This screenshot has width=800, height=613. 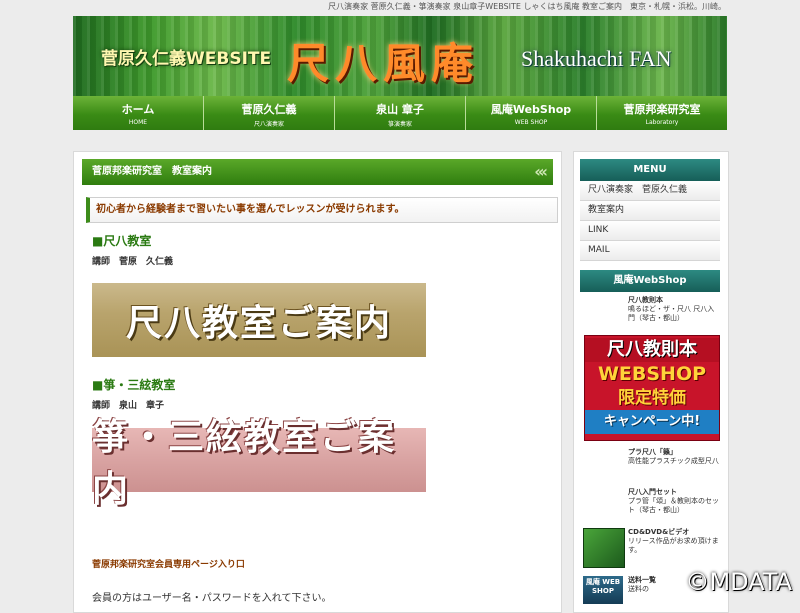 I want to click on shakuhachi-section-title: ■尺八教室, so click(x=122, y=241).